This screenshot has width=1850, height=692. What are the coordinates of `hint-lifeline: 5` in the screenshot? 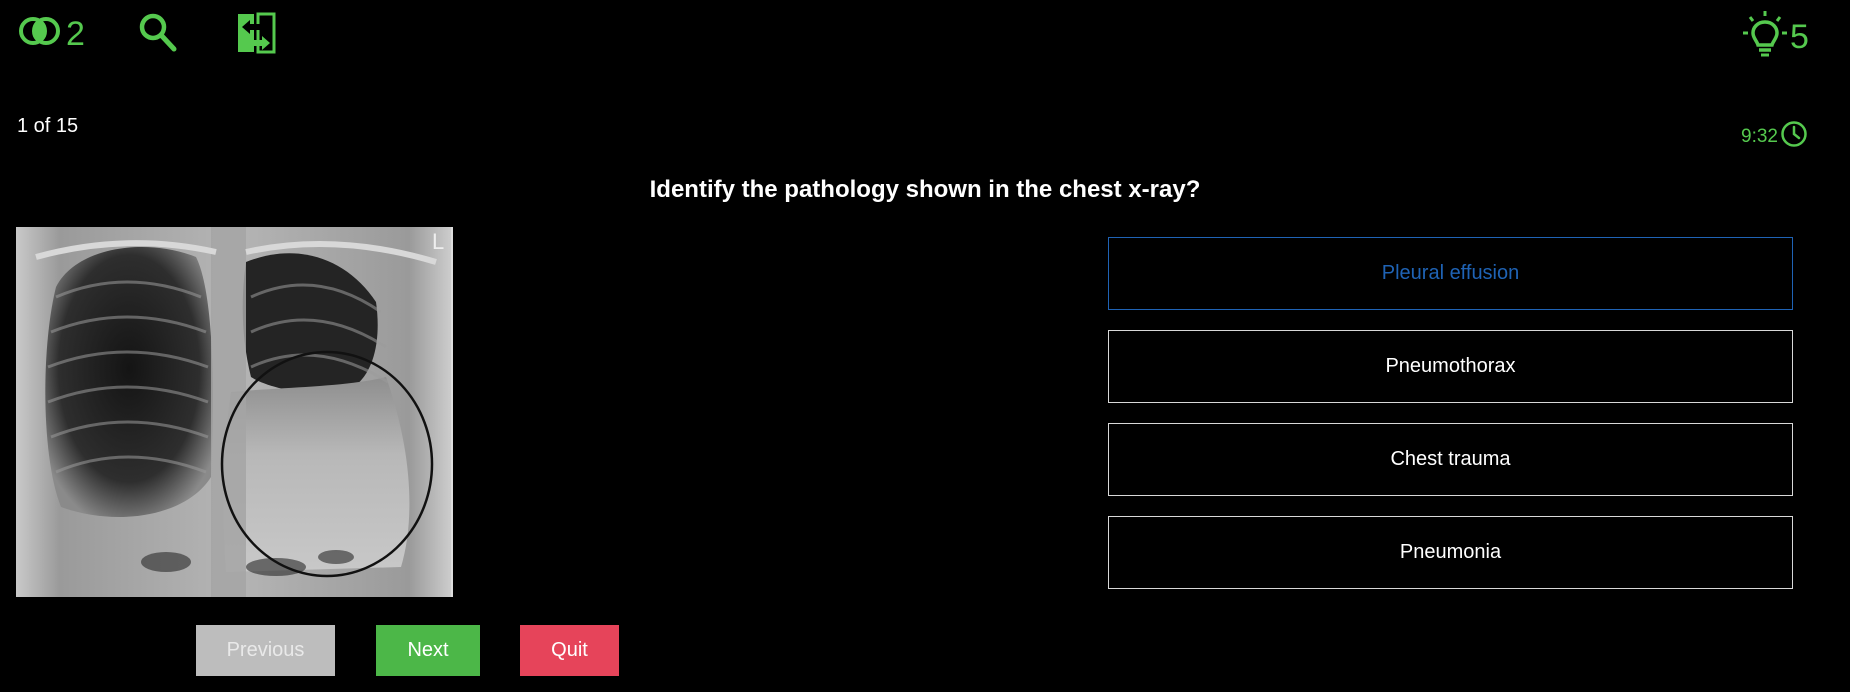 It's located at (1775, 36).